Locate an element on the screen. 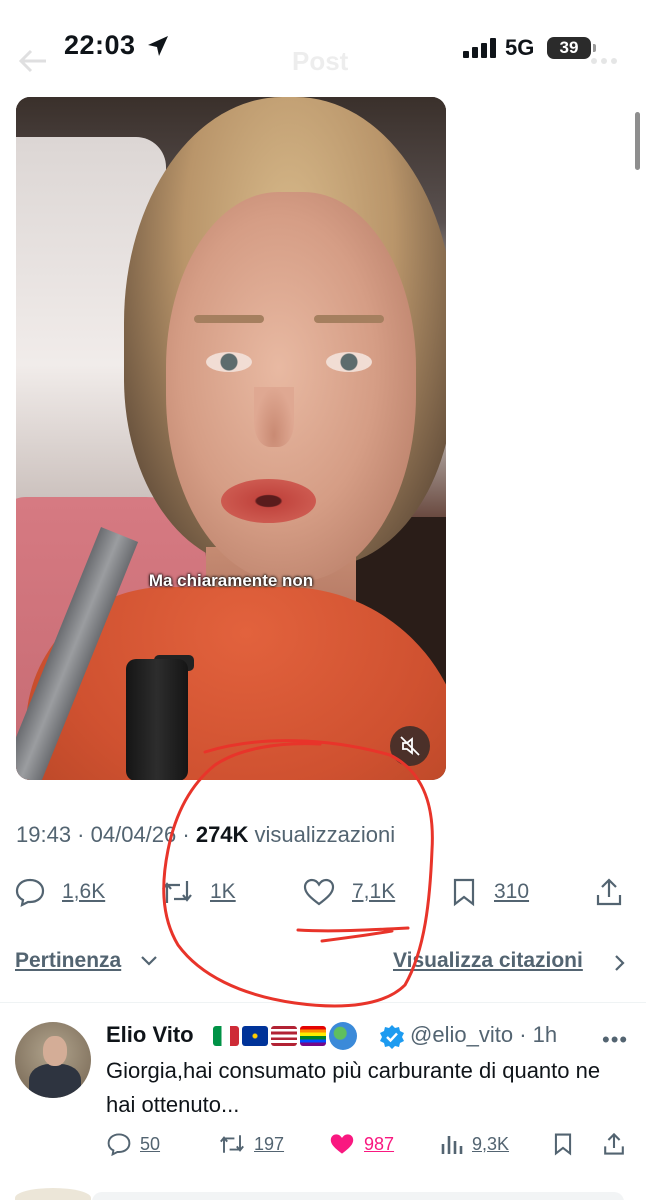  avatar-body is located at coordinates (55, 1081).